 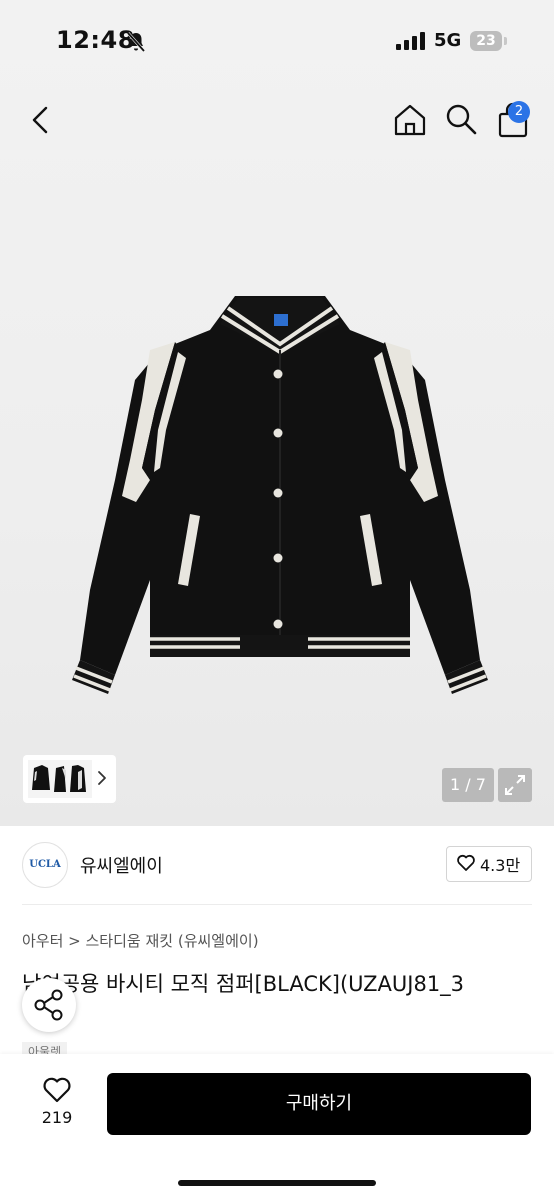 I want to click on brand-name: 유씨엘에이, so click(x=121, y=865).